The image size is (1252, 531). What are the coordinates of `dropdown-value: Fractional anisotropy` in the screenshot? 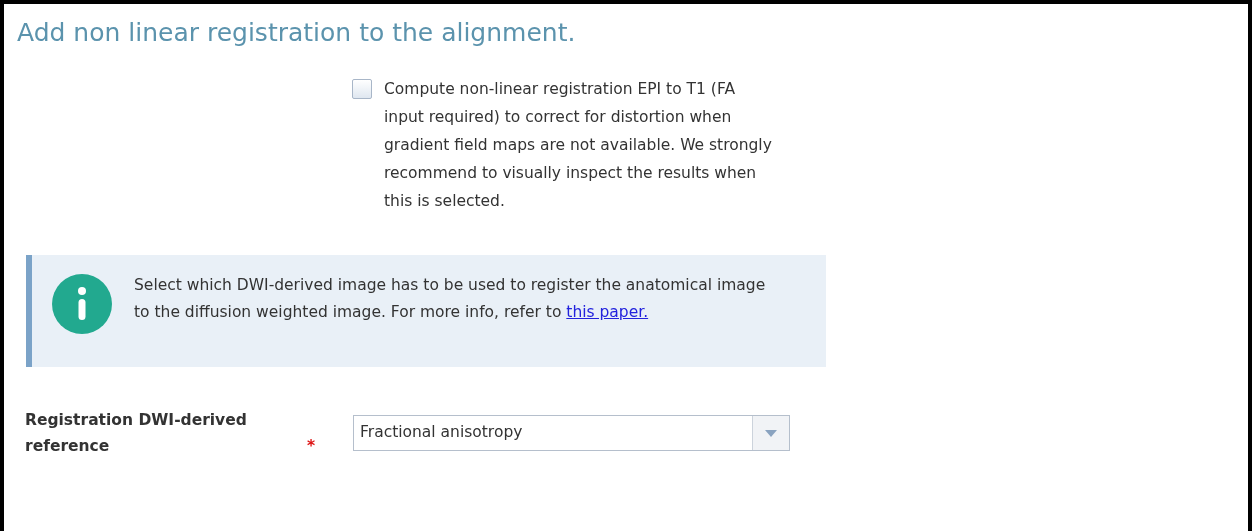 It's located at (441, 432).